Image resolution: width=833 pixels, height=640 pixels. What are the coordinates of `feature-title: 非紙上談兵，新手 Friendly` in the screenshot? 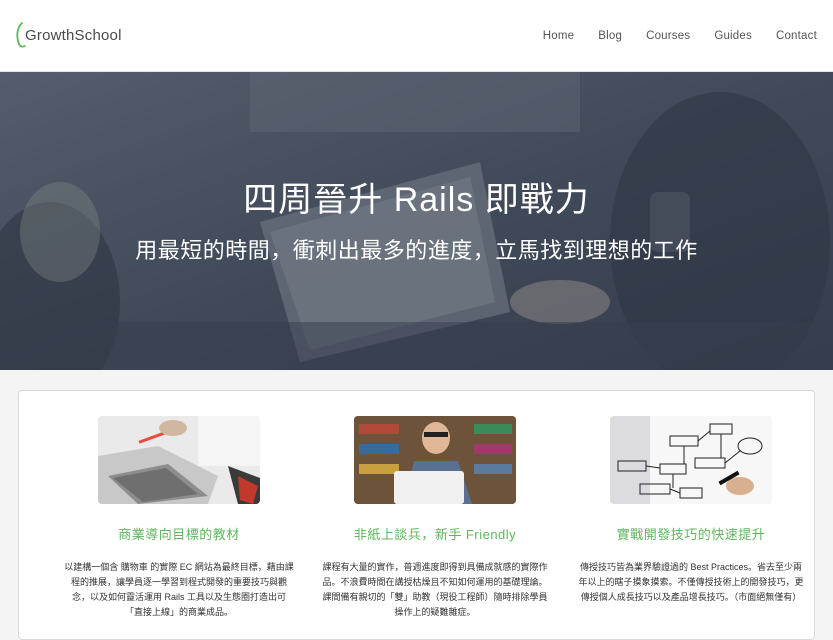 It's located at (435, 534).